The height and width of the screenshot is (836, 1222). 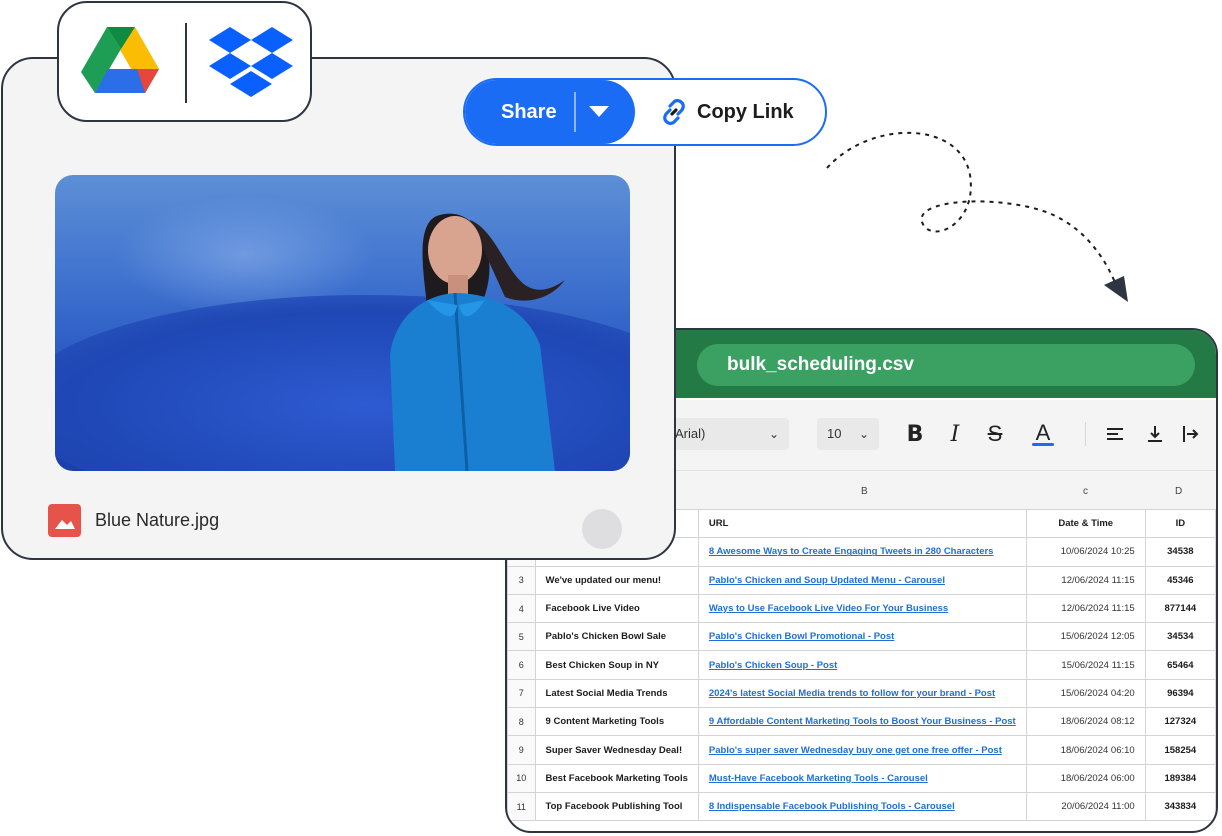 I want to click on id-cell: 127324, so click(x=1180, y=722).